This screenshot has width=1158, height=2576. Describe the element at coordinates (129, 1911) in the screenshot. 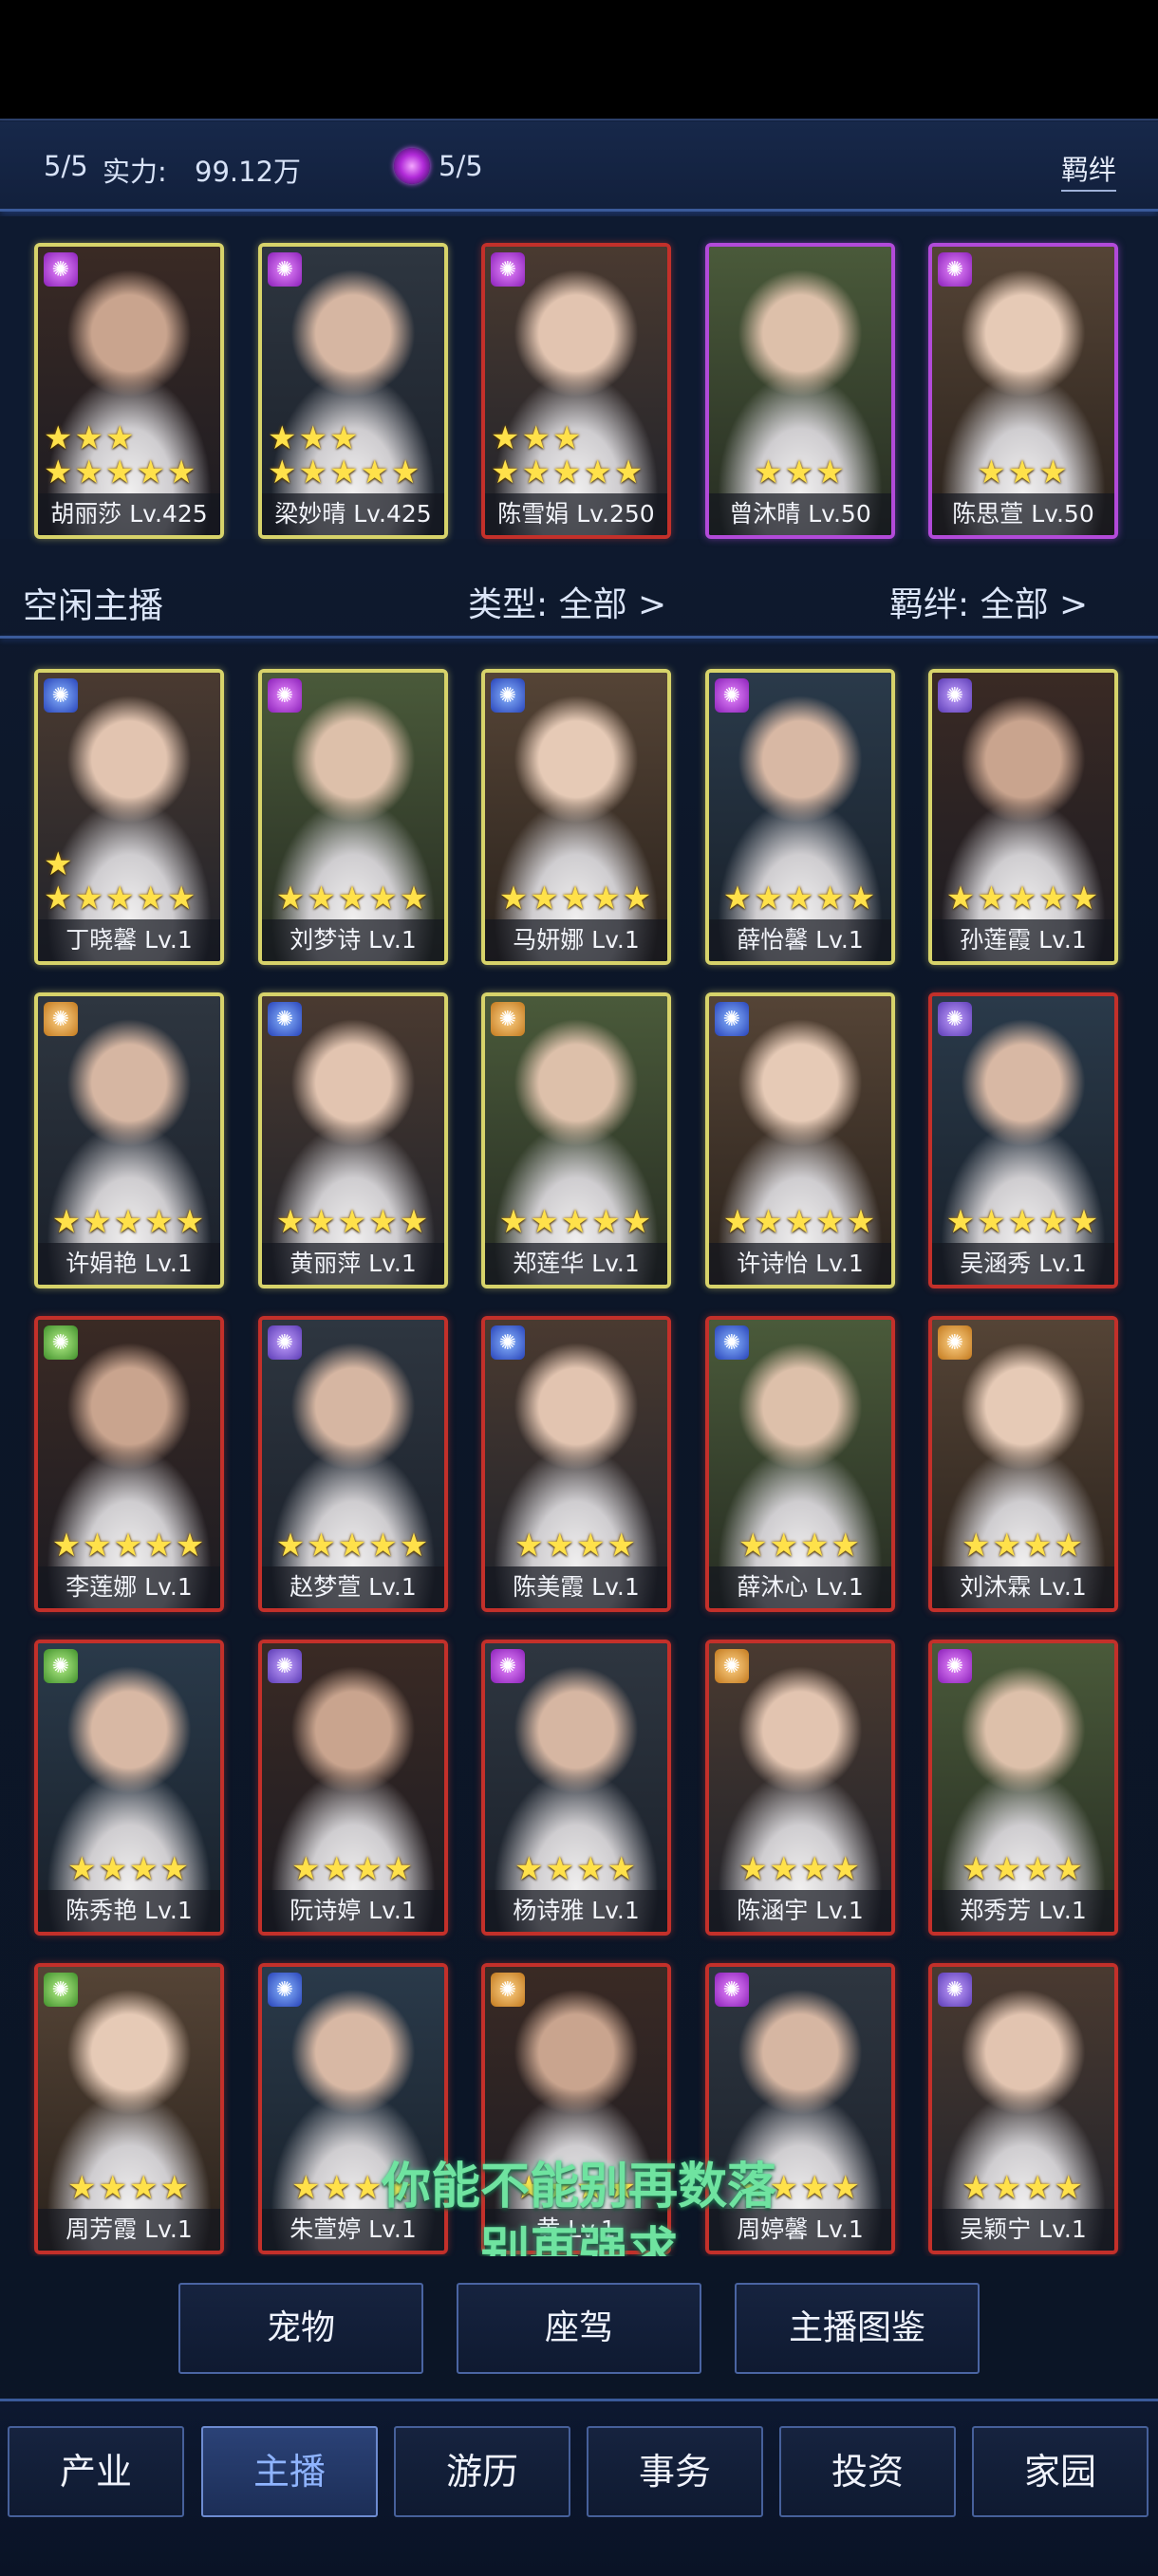

I see `host-nameplate: 陈秀艳 Lv.1` at that location.